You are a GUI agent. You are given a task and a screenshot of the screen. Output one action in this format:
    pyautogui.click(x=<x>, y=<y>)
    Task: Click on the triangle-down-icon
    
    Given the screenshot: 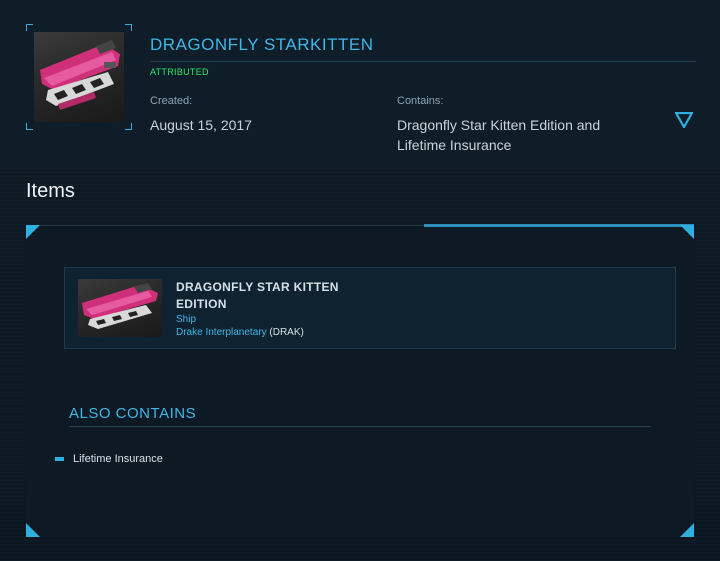 What is the action you would take?
    pyautogui.click(x=684, y=120)
    